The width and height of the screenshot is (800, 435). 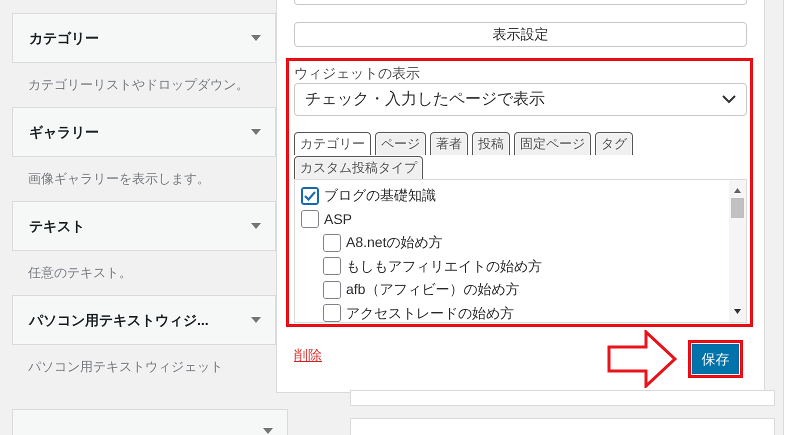 I want to click on tab: 固定ページ, so click(x=552, y=143).